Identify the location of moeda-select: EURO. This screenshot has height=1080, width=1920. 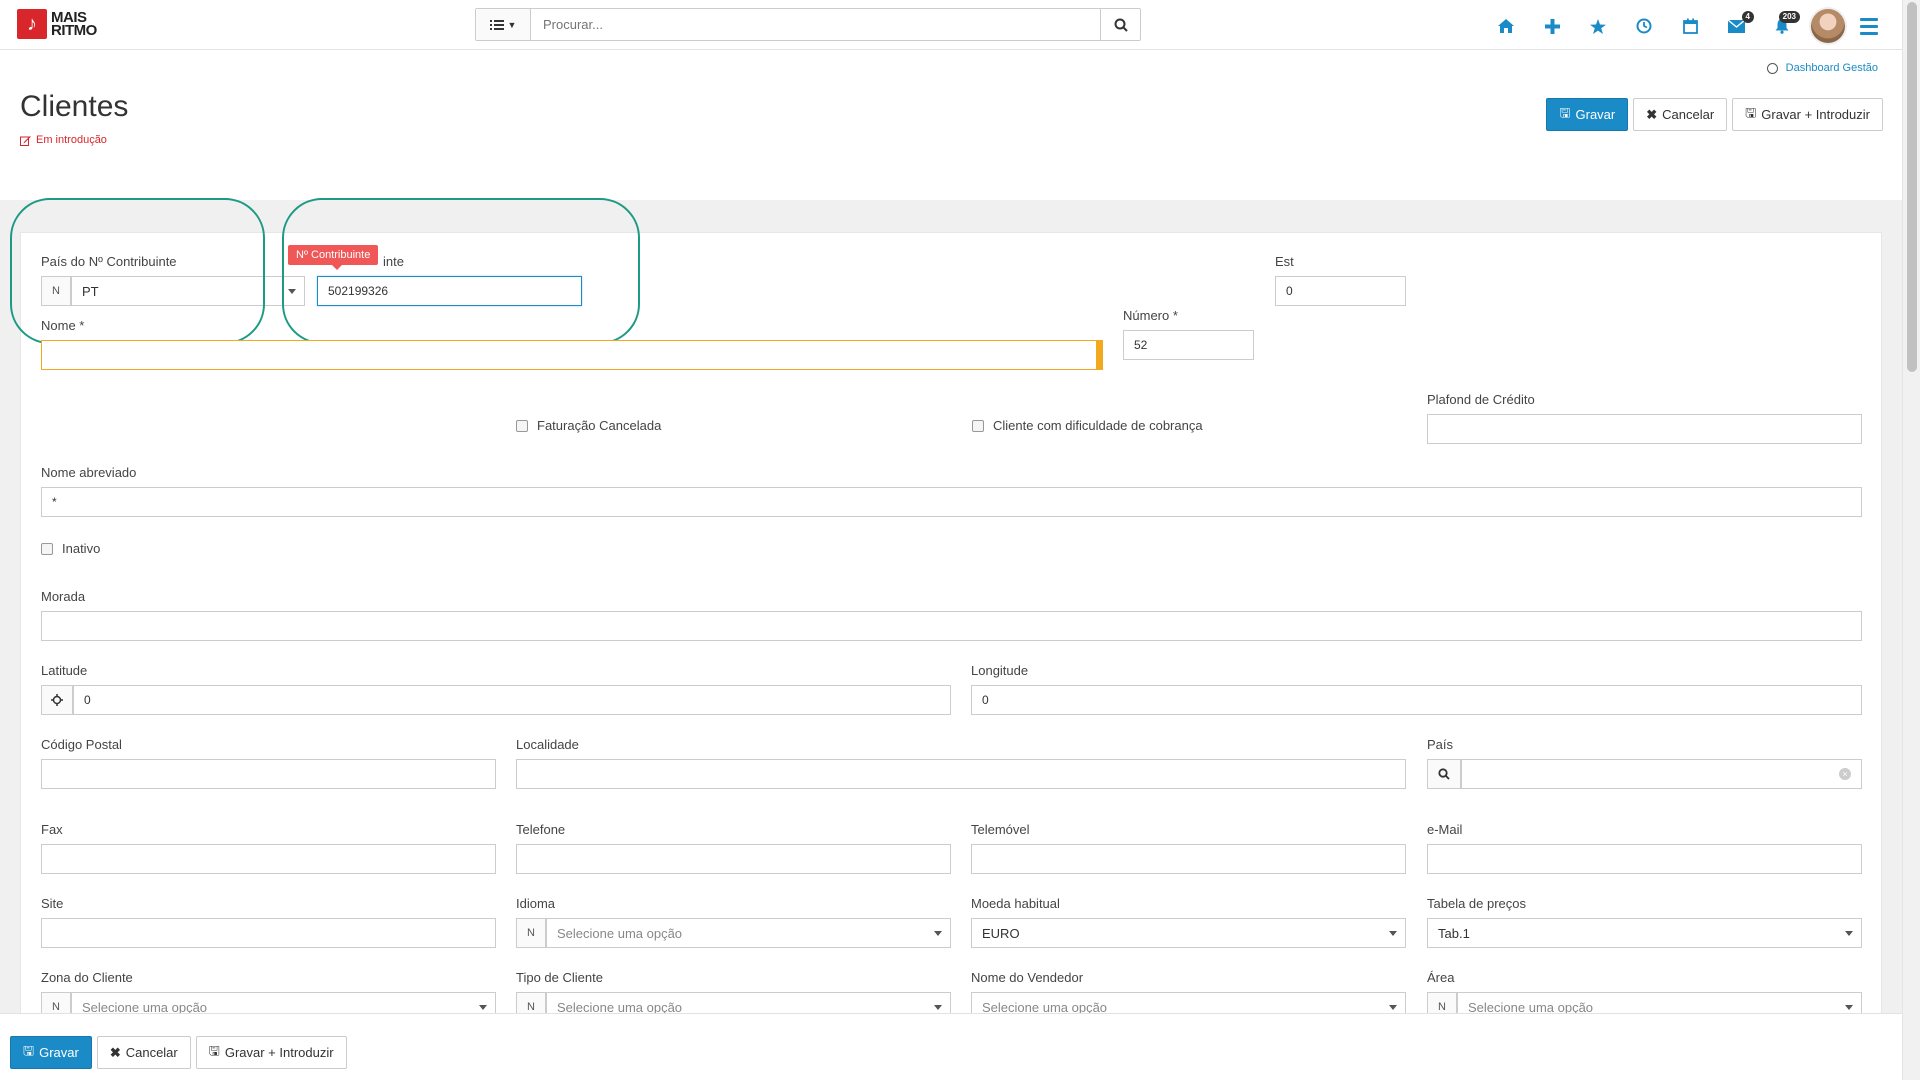
(1188, 933).